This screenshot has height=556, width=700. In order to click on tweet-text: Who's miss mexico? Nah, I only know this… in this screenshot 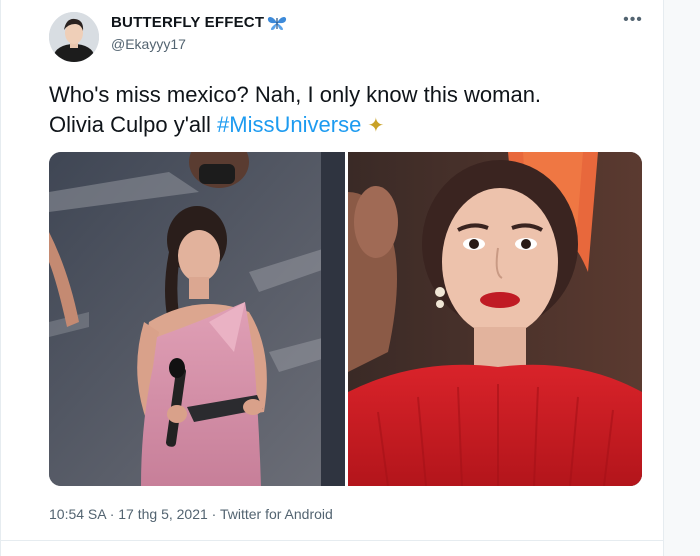, I will do `click(344, 110)`.